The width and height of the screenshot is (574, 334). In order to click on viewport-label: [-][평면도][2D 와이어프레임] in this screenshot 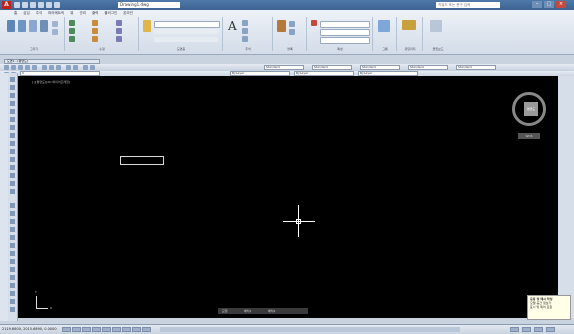, I will do `click(51, 82)`.